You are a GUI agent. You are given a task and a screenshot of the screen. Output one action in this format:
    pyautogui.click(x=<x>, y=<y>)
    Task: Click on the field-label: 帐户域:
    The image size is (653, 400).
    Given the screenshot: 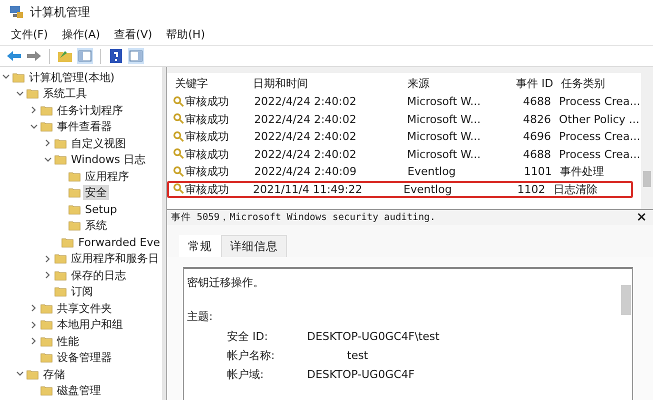 What is the action you would take?
    pyautogui.click(x=246, y=374)
    